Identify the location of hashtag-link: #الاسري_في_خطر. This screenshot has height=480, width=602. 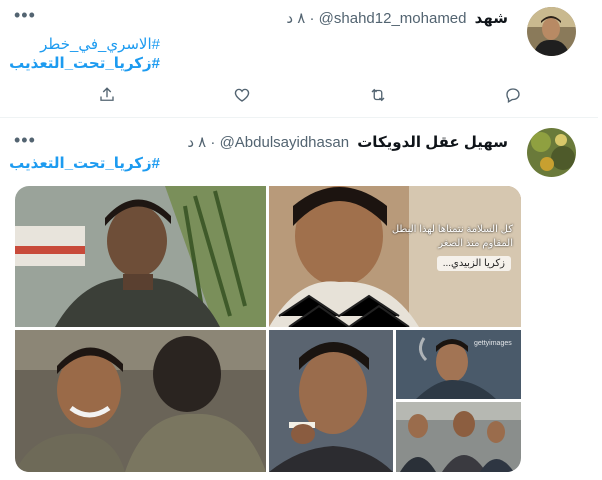
(100, 45).